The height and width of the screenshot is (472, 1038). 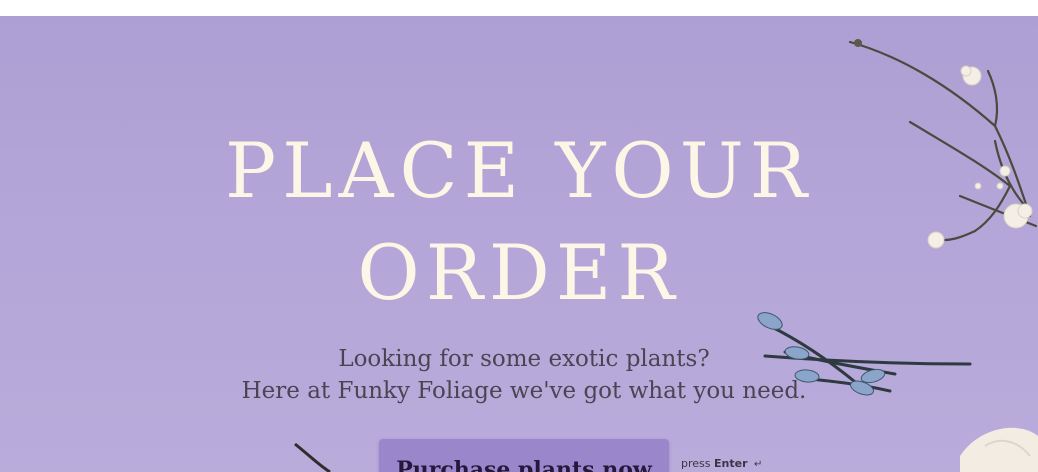 I want to click on purchase-plants-button: Purchase plants now, so click(x=524, y=455).